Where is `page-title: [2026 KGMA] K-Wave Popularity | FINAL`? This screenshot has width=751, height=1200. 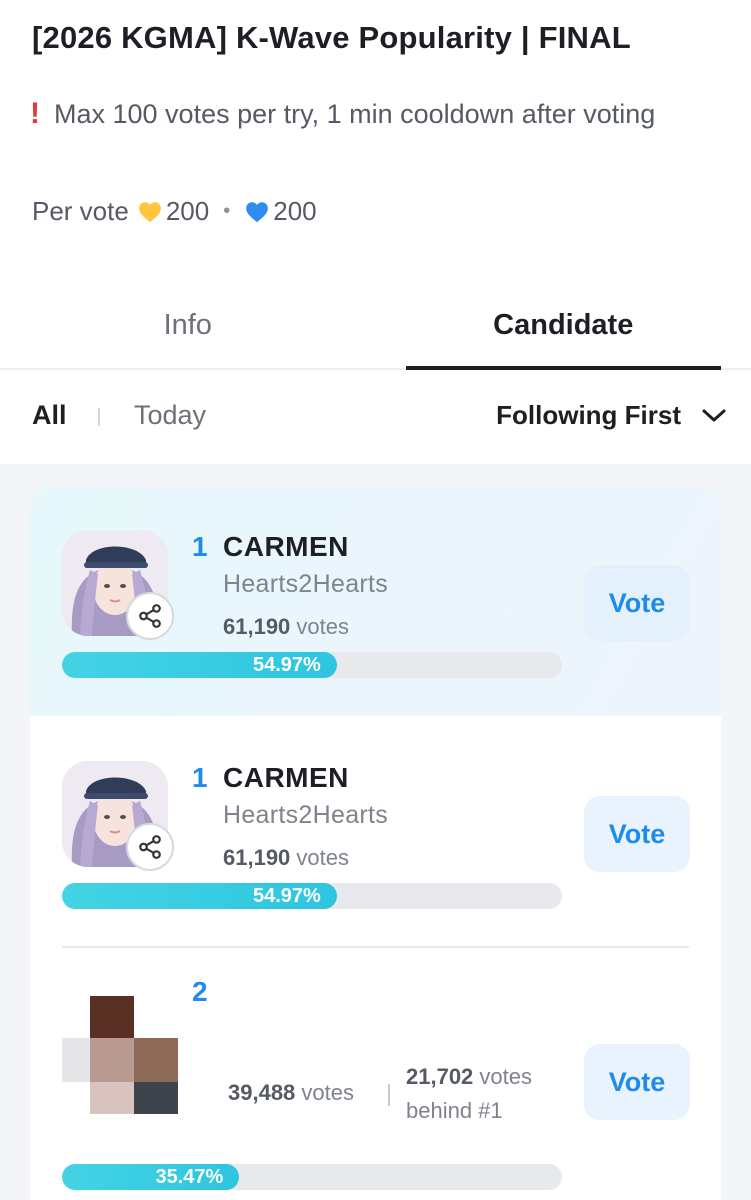 page-title: [2026 KGMA] K-Wave Popularity | FINAL is located at coordinates (331, 37).